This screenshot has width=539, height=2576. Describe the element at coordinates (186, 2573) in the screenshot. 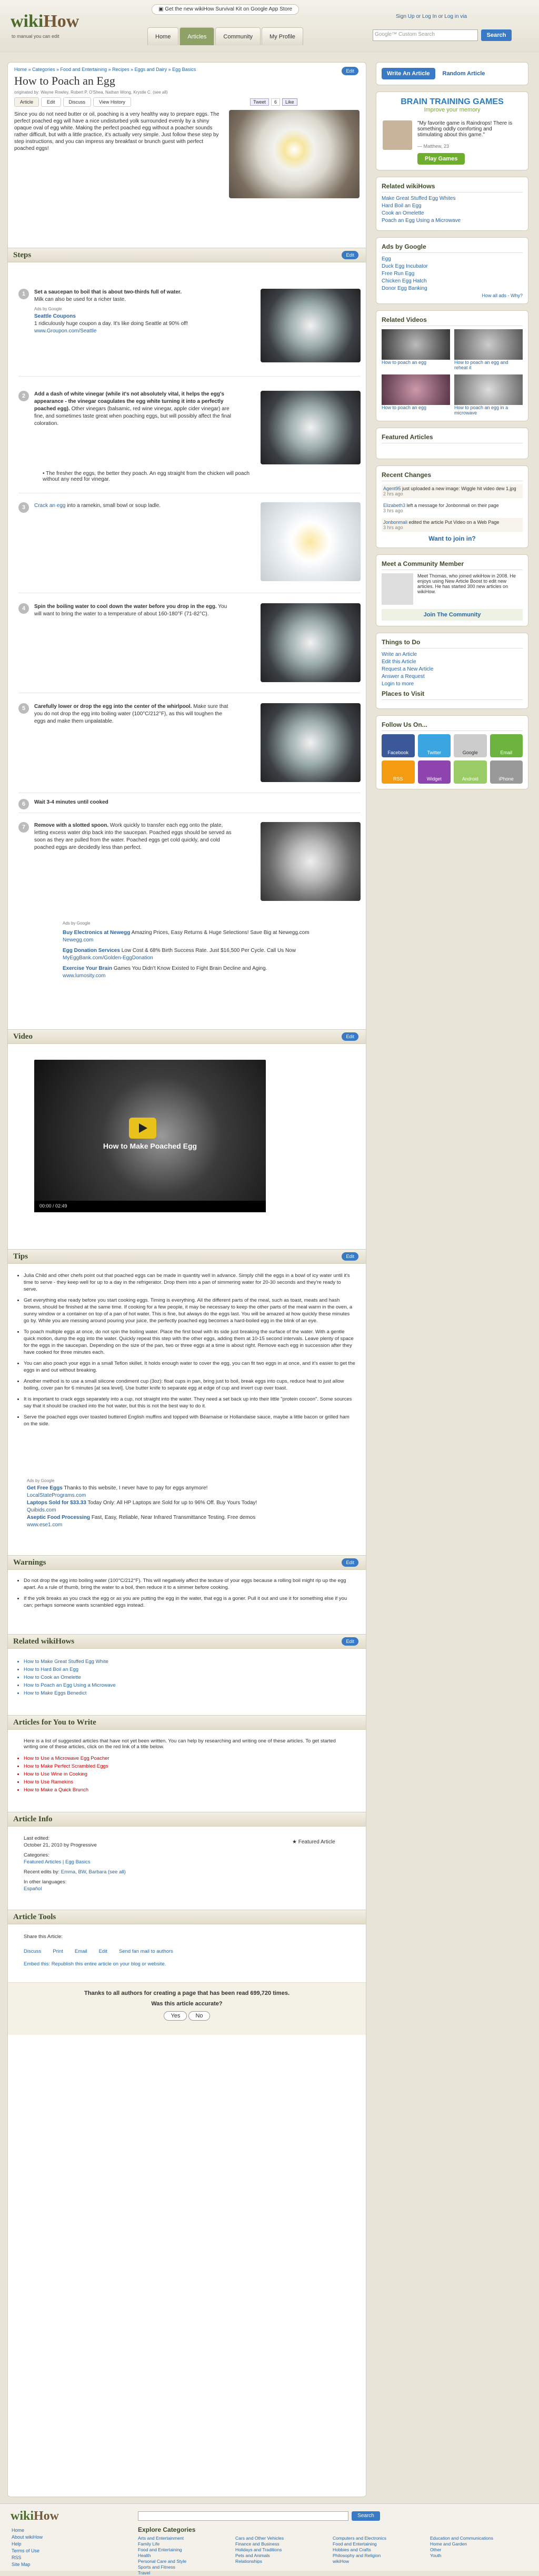

I see `category-link: Travel` at that location.